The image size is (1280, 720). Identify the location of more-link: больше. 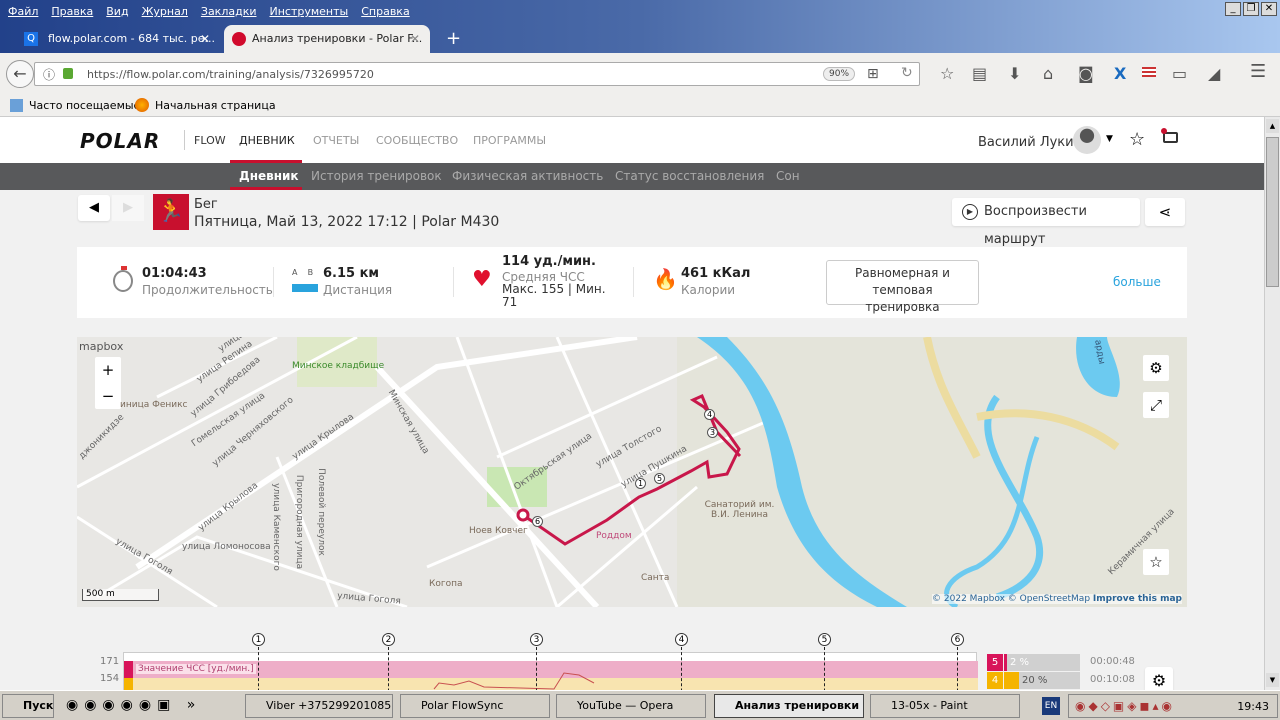
(1137, 282).